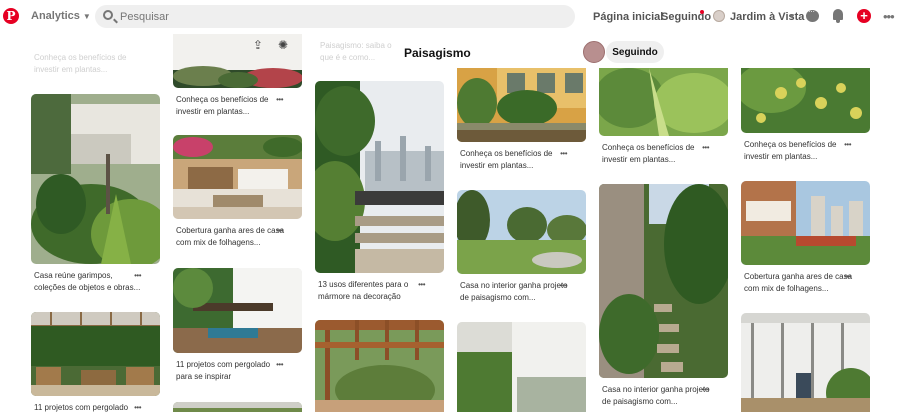 The height and width of the screenshot is (412, 900). I want to click on pin-caption: 11 projetos com pergolado, so click(81, 407).